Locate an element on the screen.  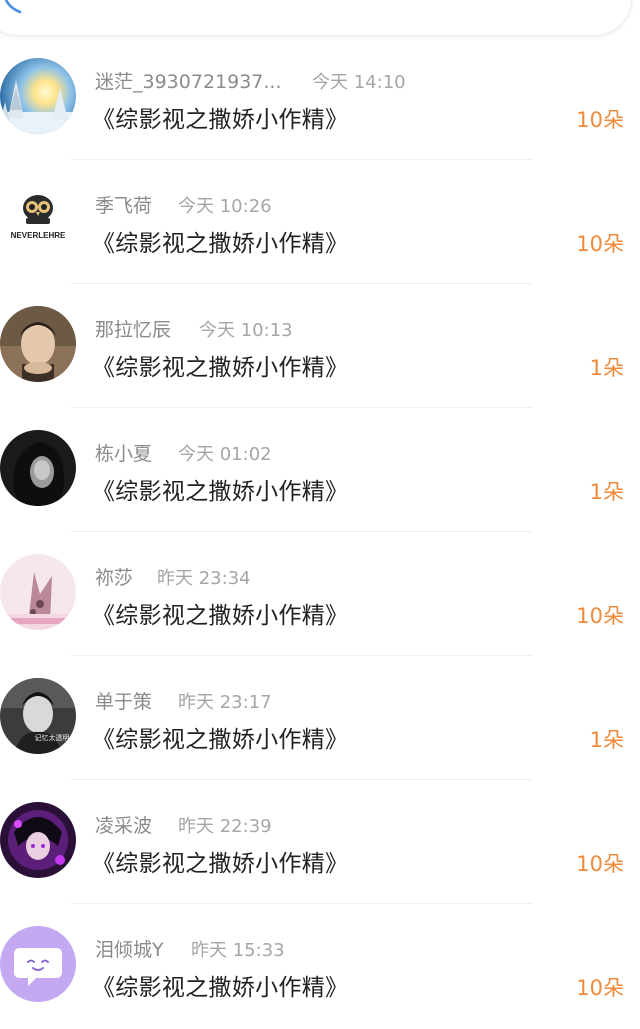
snowy-forest-avatar-image is located at coordinates (38, 96).